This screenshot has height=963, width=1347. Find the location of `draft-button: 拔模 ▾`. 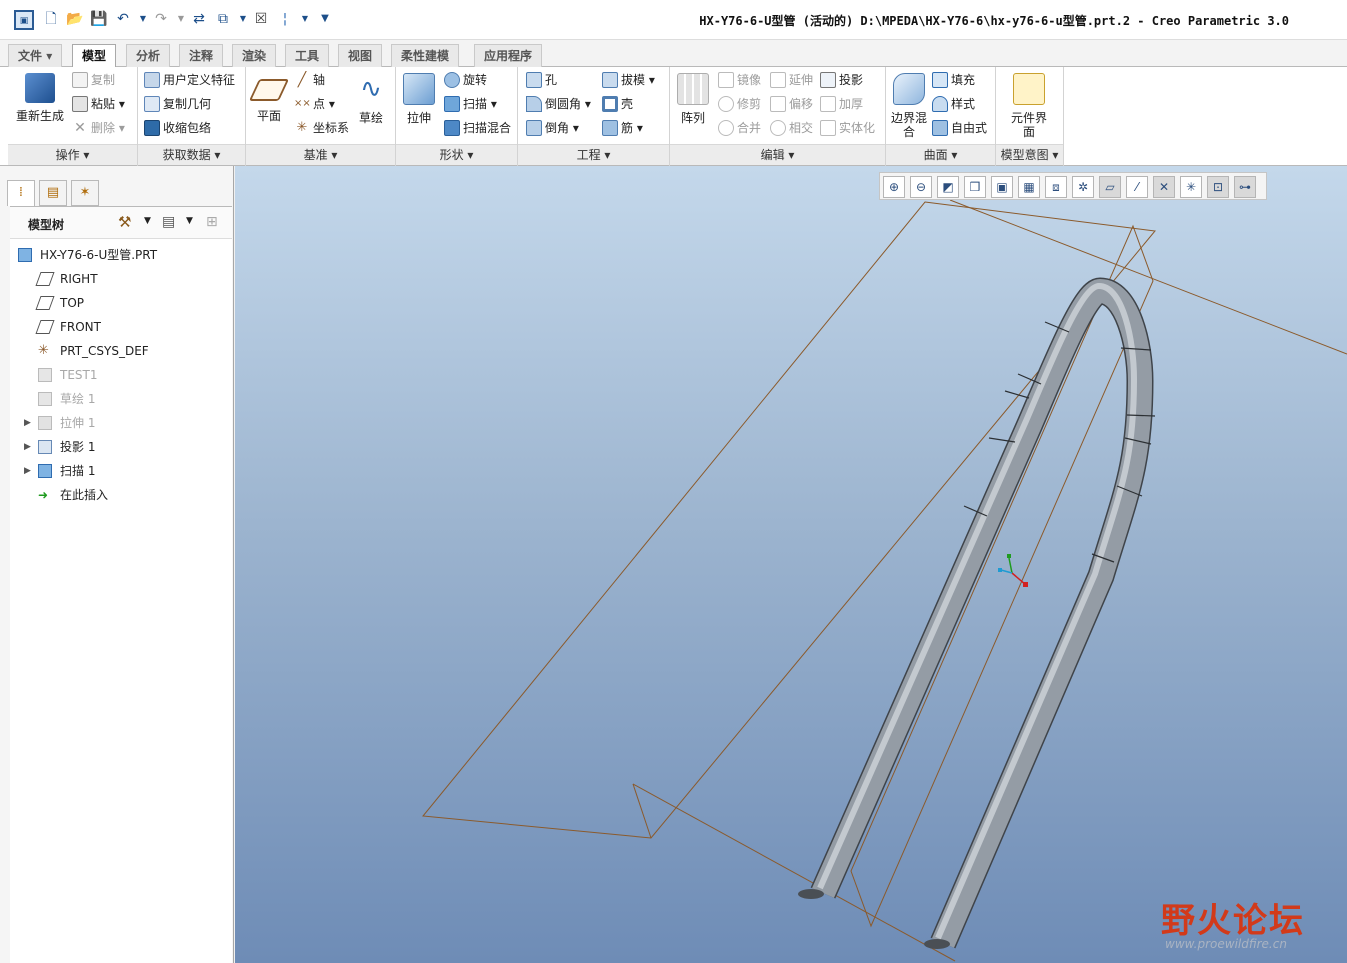

draft-button: 拔模 ▾ is located at coordinates (628, 80).